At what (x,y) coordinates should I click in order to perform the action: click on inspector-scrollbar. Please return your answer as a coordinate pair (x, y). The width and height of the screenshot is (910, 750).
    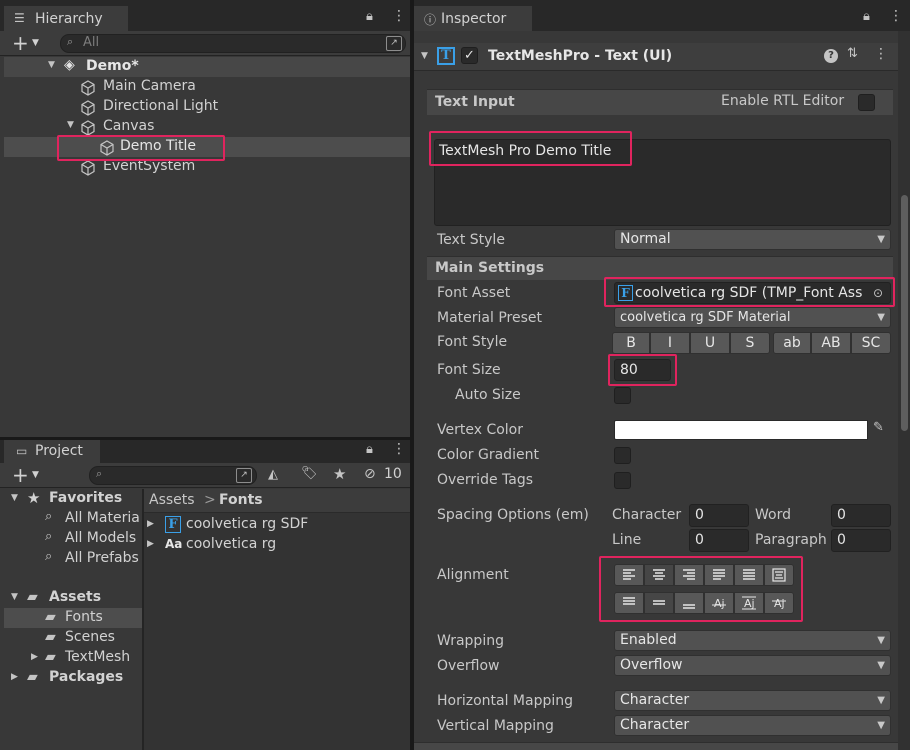
    Looking at the image, I should click on (904, 390).